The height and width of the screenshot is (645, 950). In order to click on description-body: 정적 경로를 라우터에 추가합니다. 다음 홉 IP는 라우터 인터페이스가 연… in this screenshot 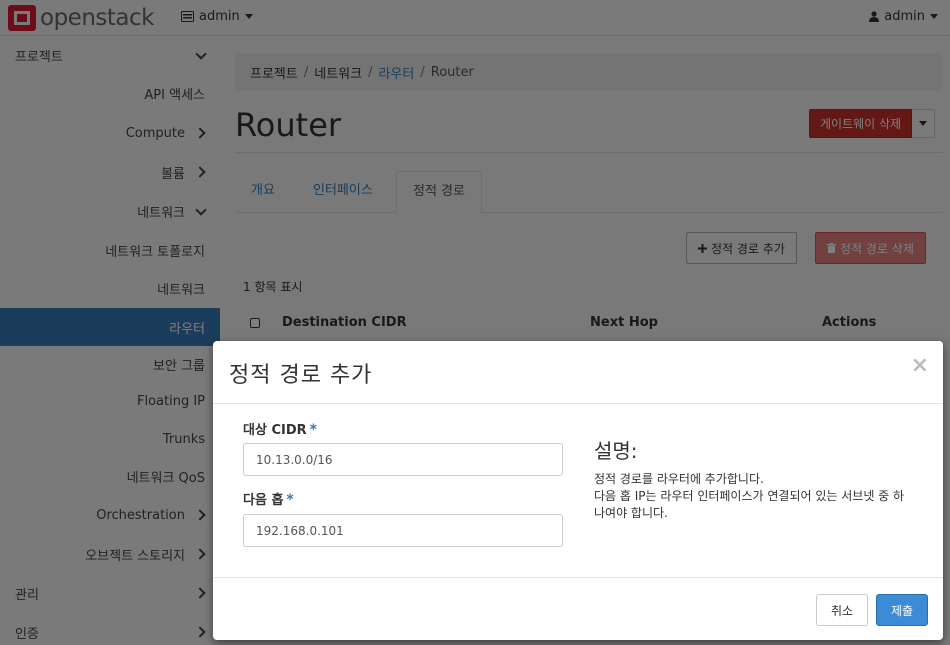, I will do `click(754, 496)`.